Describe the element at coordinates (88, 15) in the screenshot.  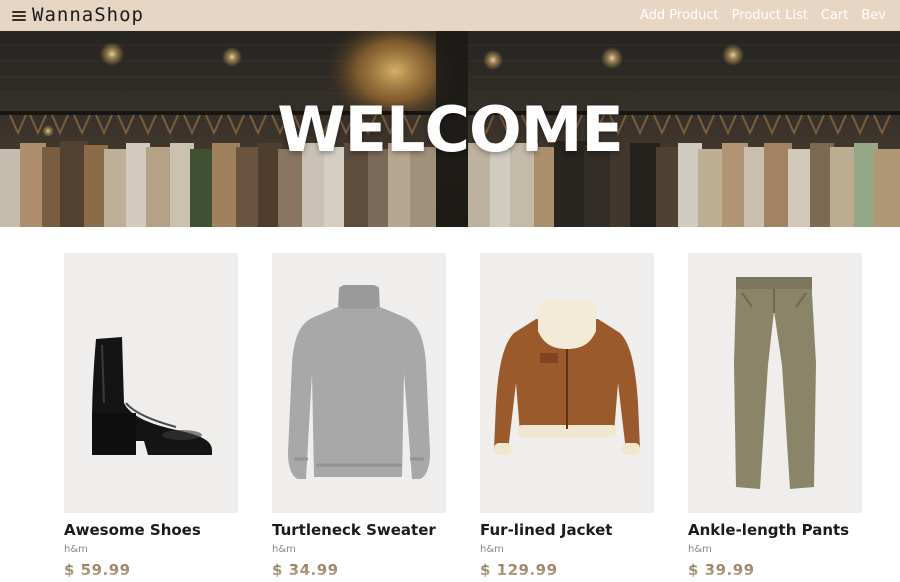
I see `brand-logo-text: WannaShop` at that location.